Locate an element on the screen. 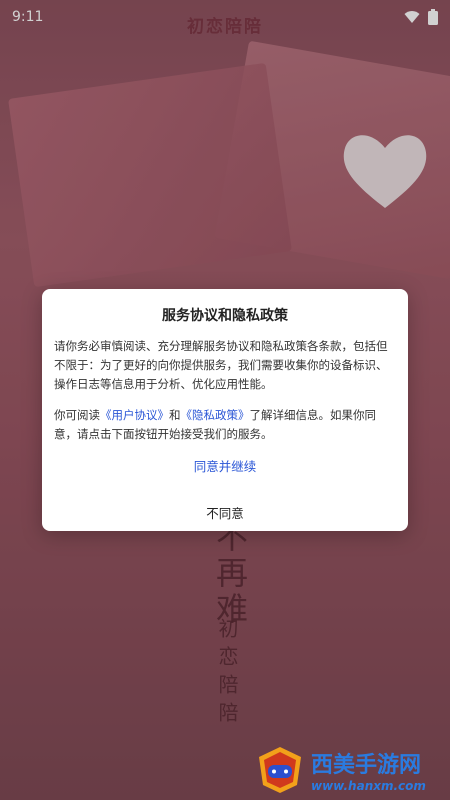  watermark-text: 西美手游网 www.hanxm.com is located at coordinates (368, 770).